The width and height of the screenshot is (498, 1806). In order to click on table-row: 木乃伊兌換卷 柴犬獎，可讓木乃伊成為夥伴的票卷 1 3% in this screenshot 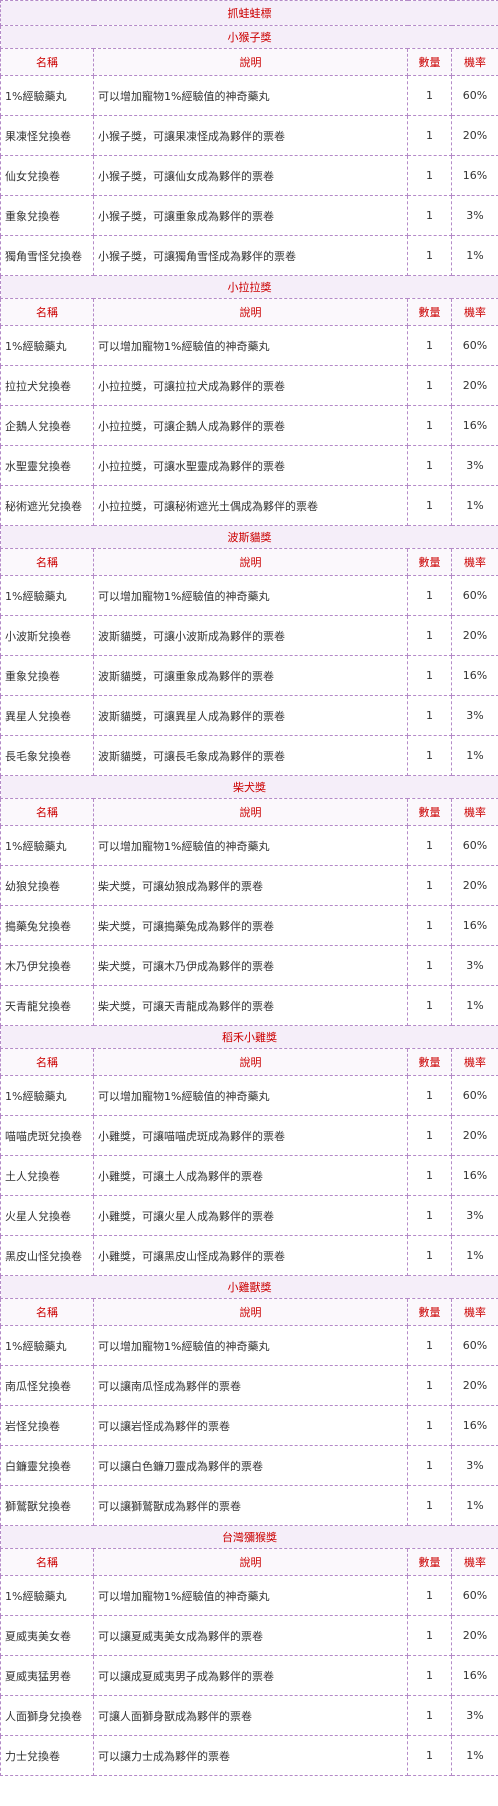, I will do `click(249, 965)`.